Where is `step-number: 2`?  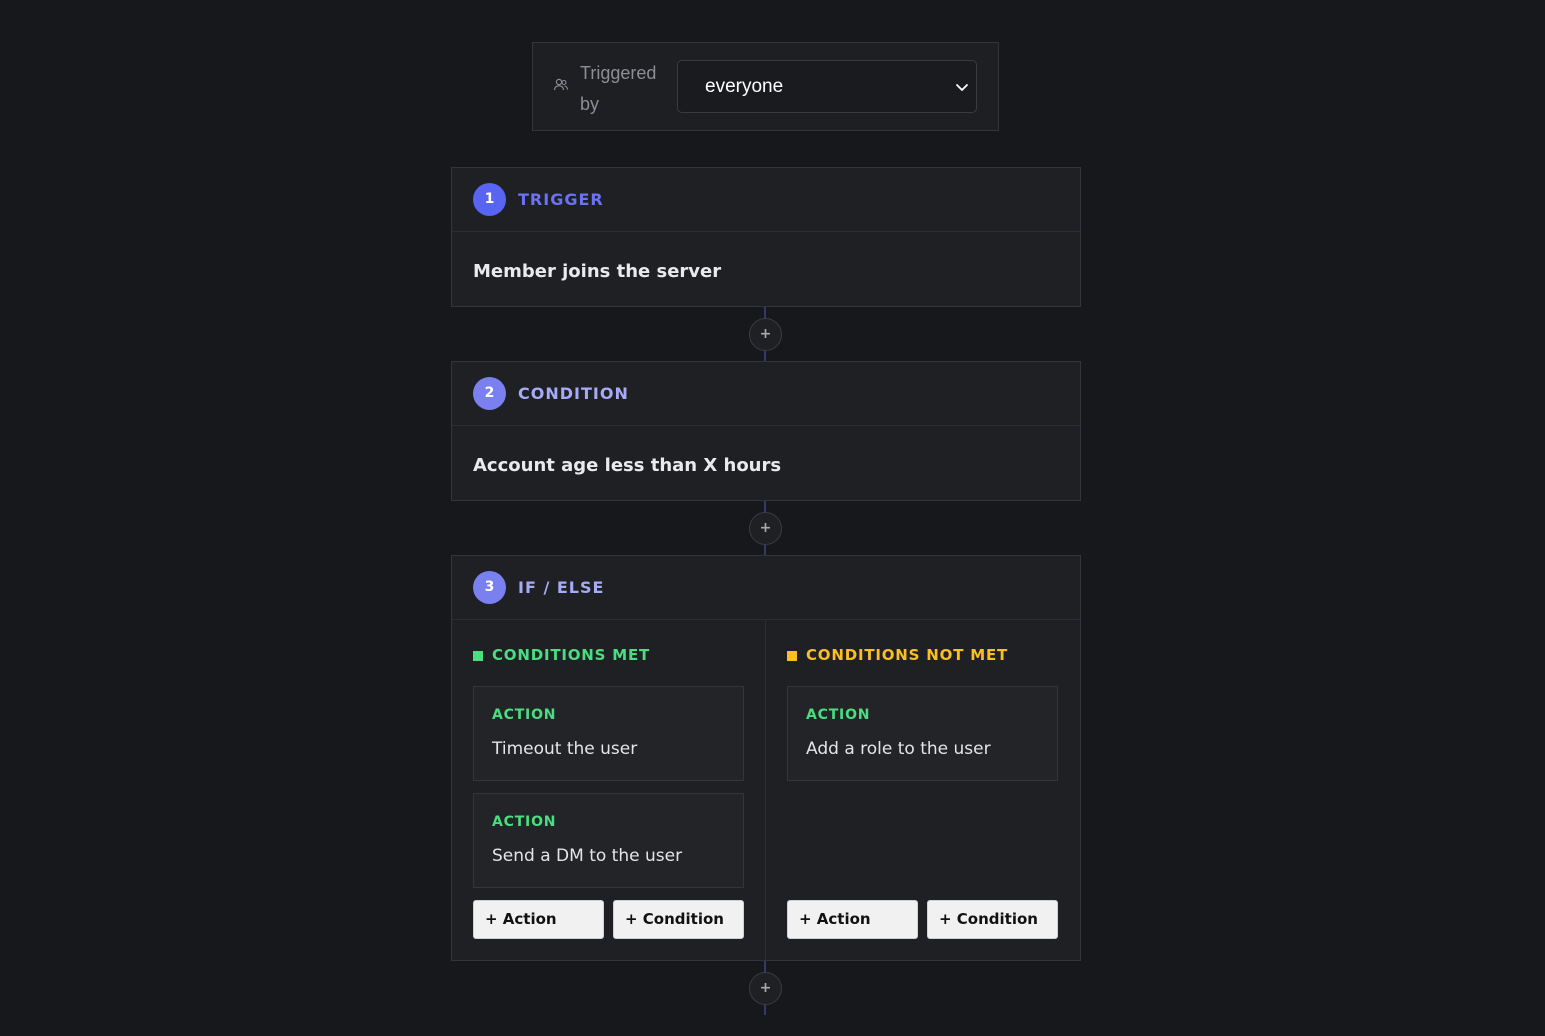 step-number: 2 is located at coordinates (489, 393).